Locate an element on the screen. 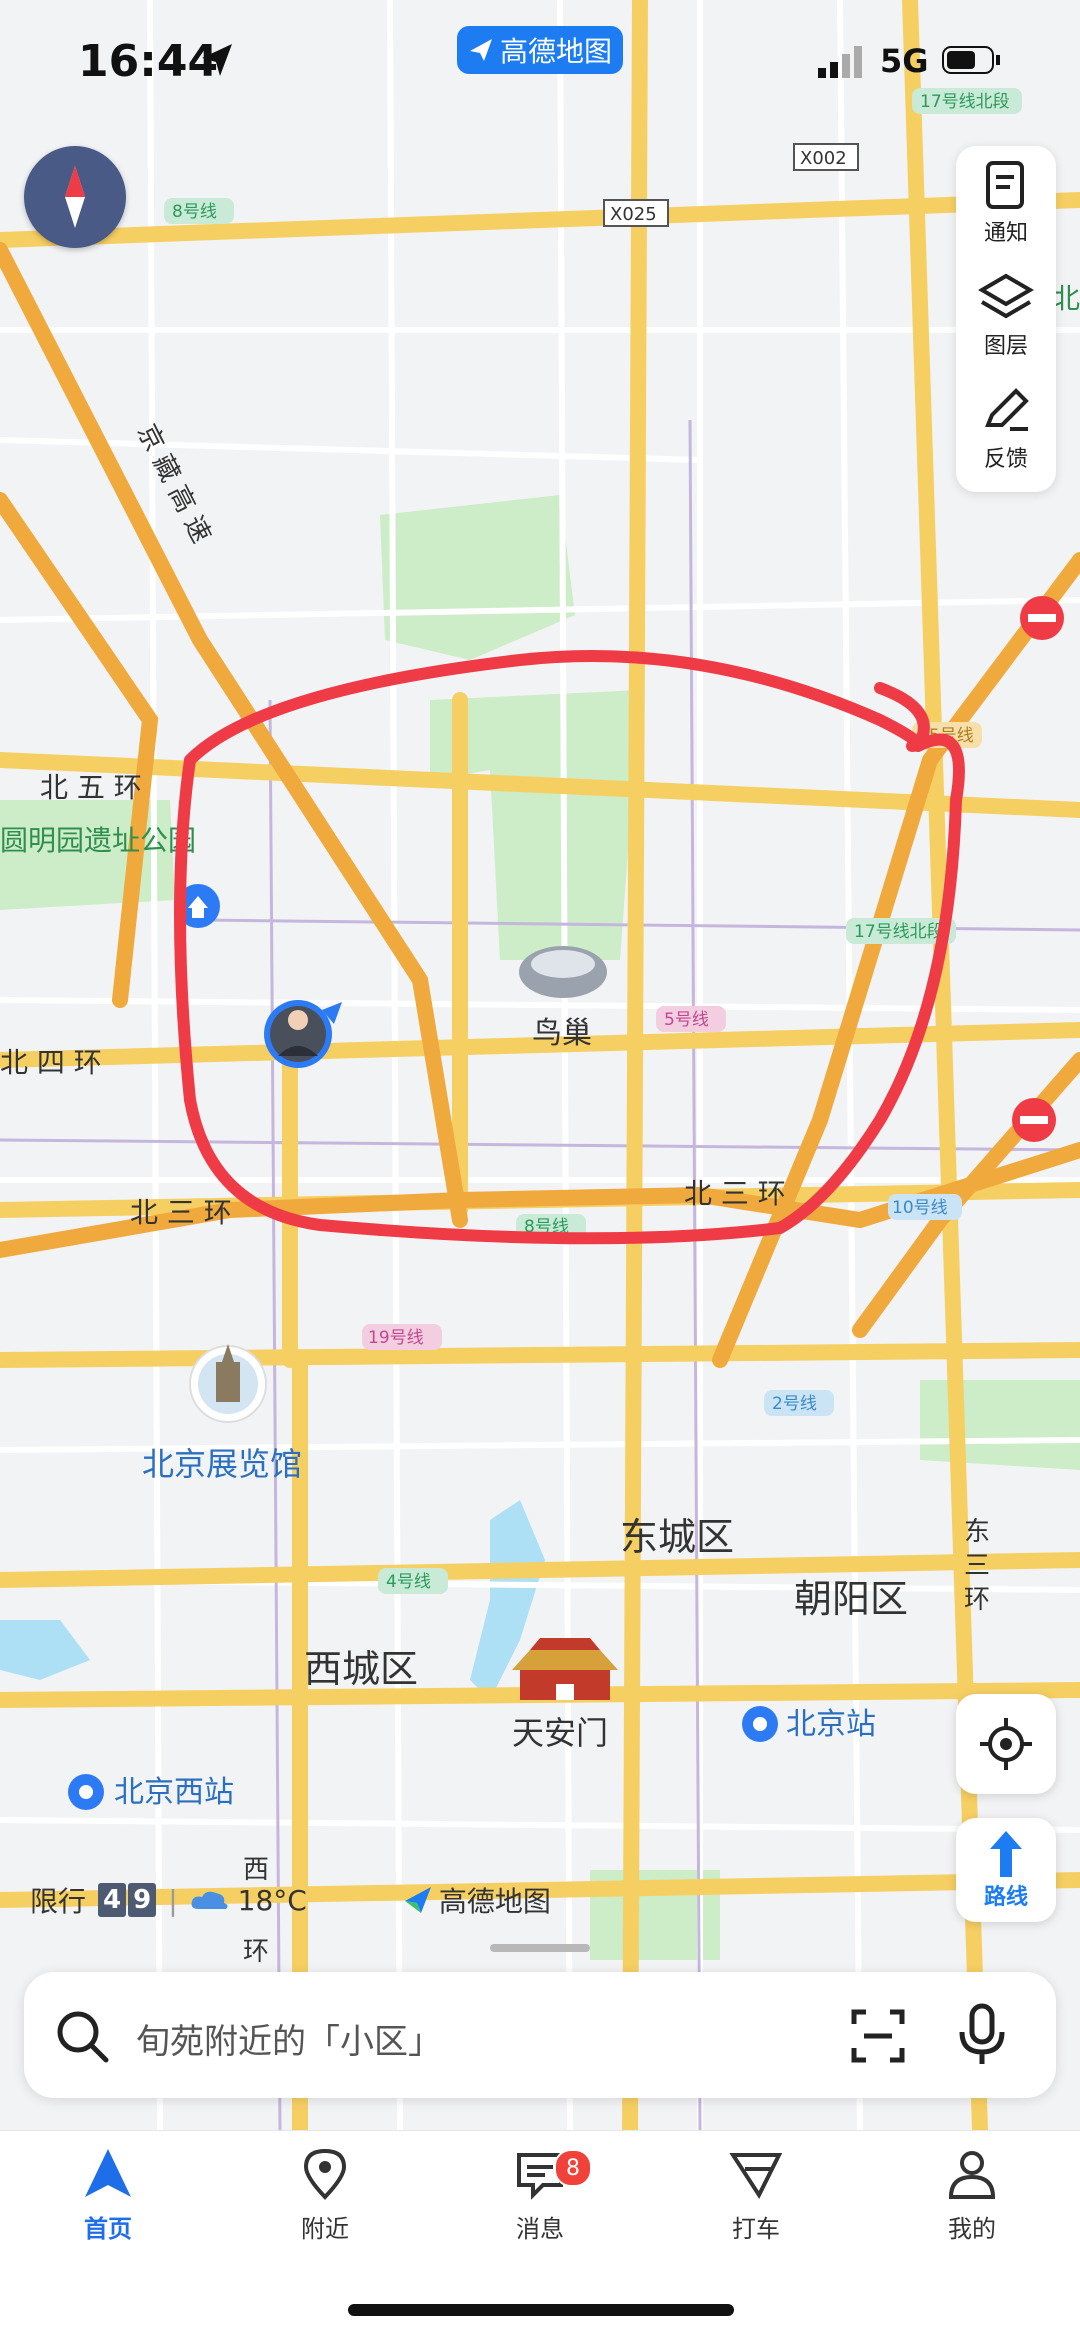 The image size is (1080, 2339). home-indicator is located at coordinates (541, 2310).